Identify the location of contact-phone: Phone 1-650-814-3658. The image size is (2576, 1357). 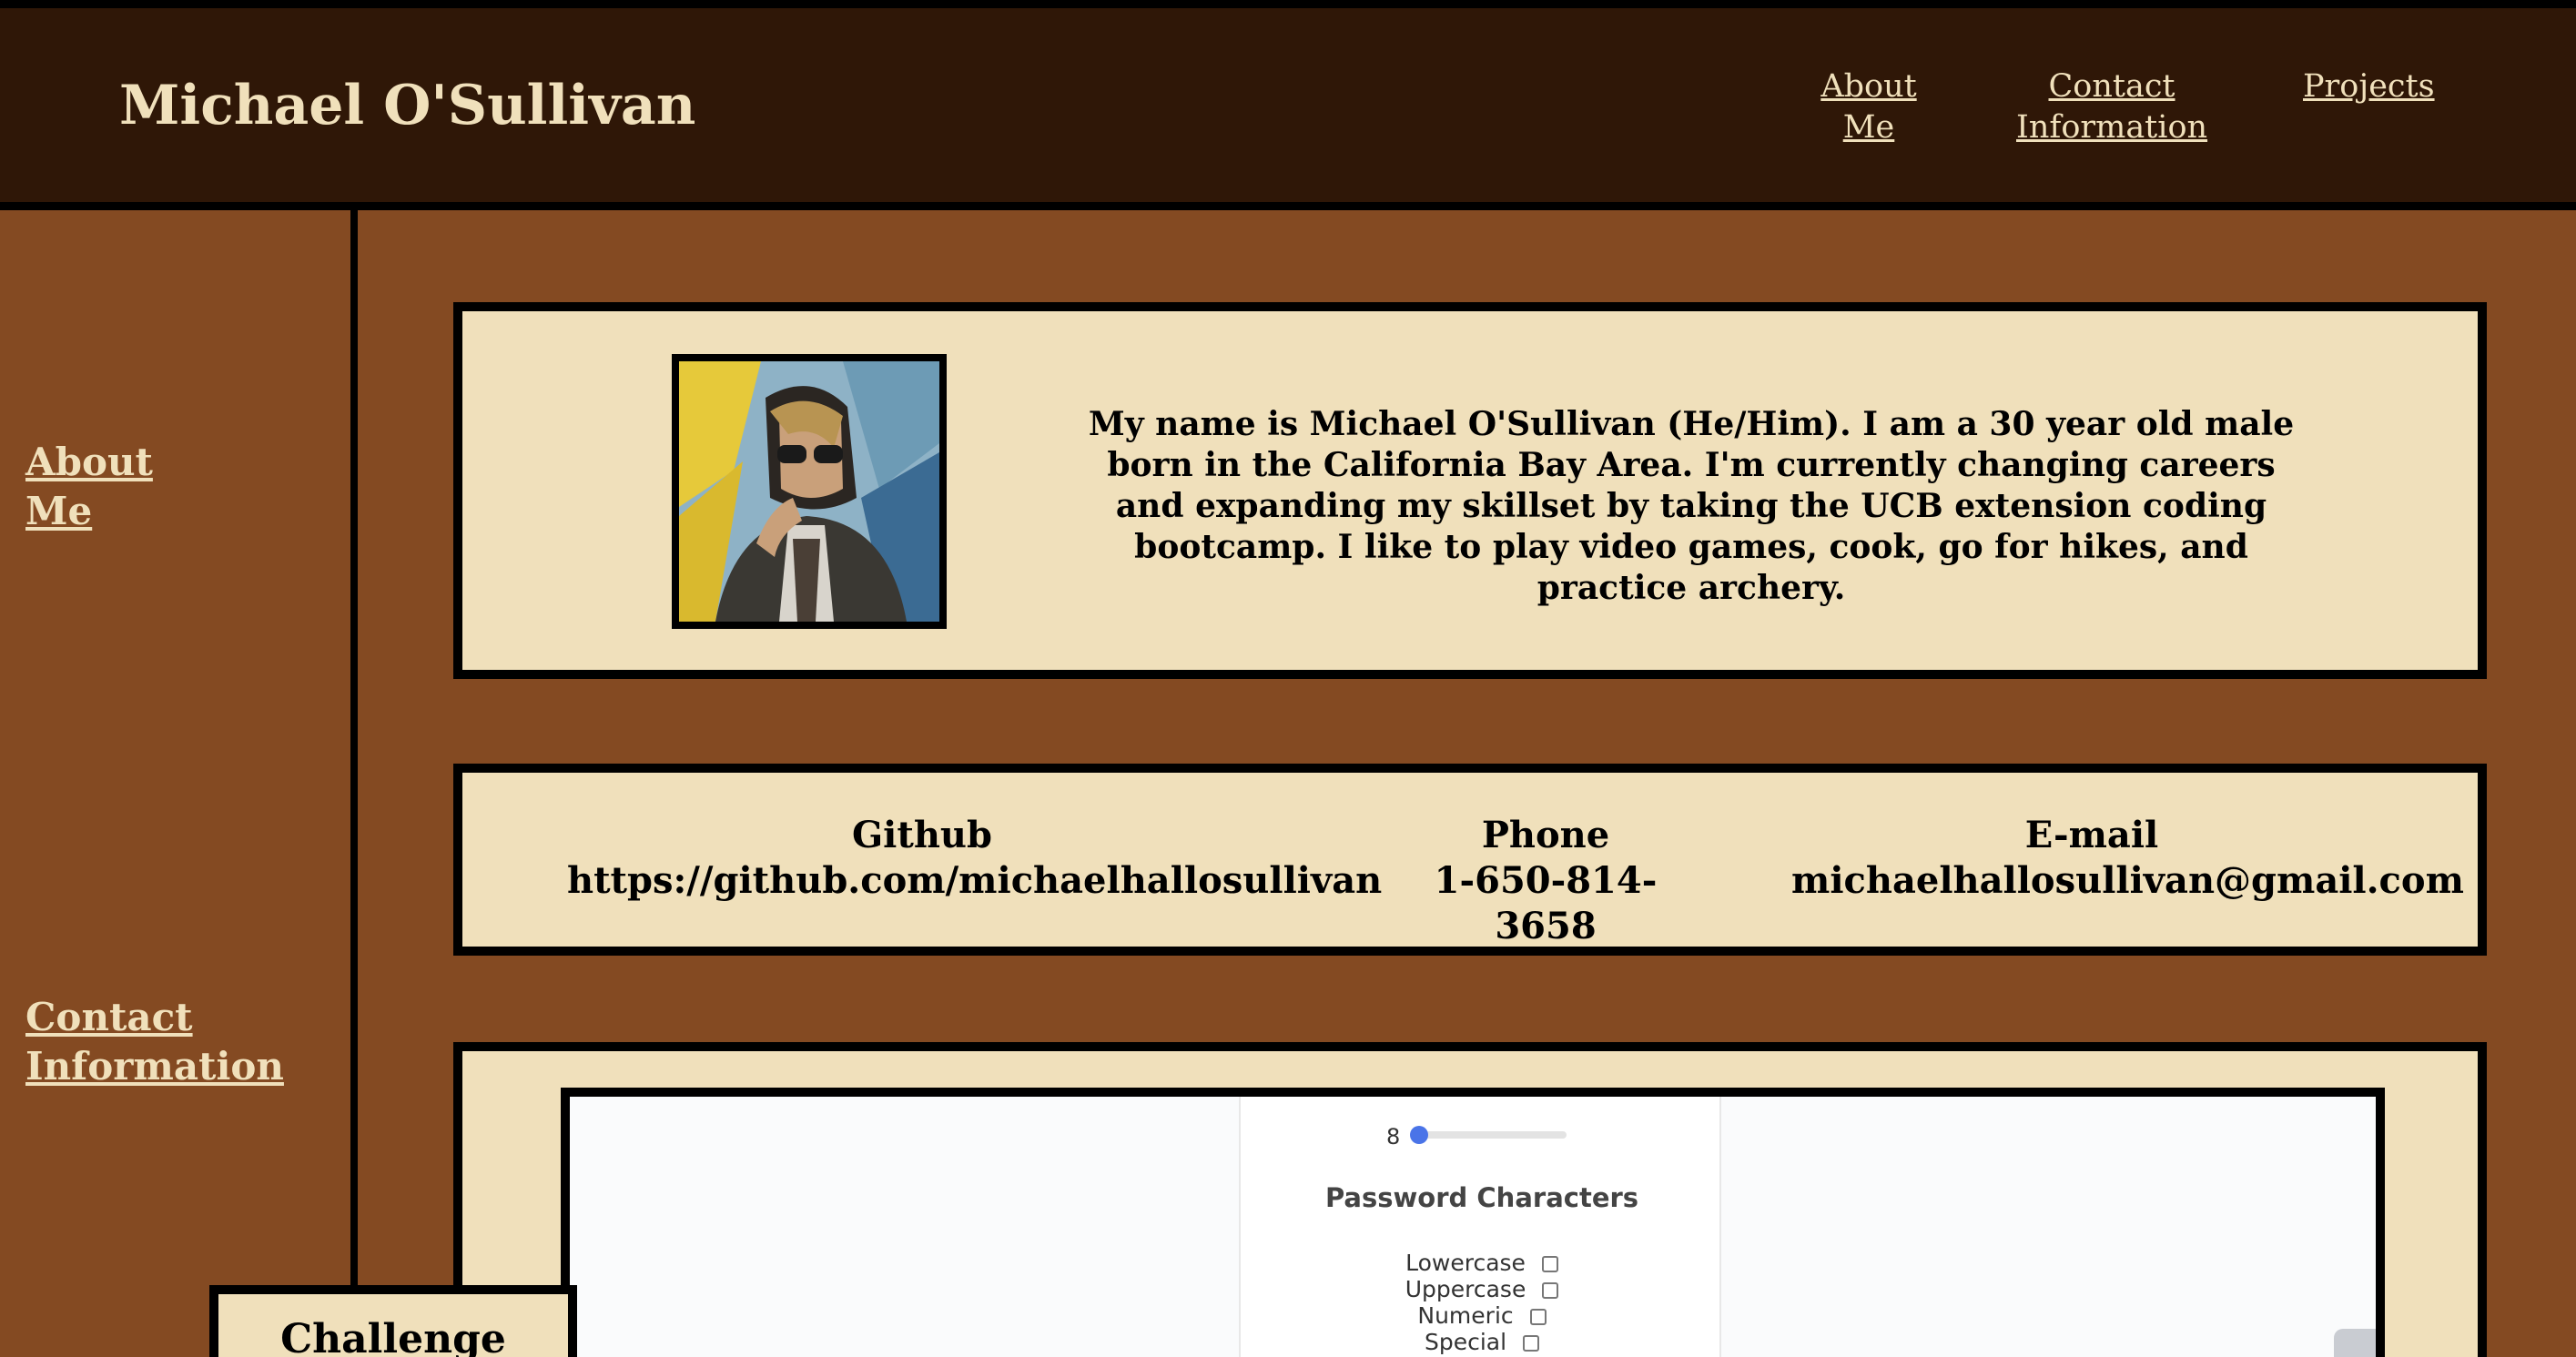
(1545, 881).